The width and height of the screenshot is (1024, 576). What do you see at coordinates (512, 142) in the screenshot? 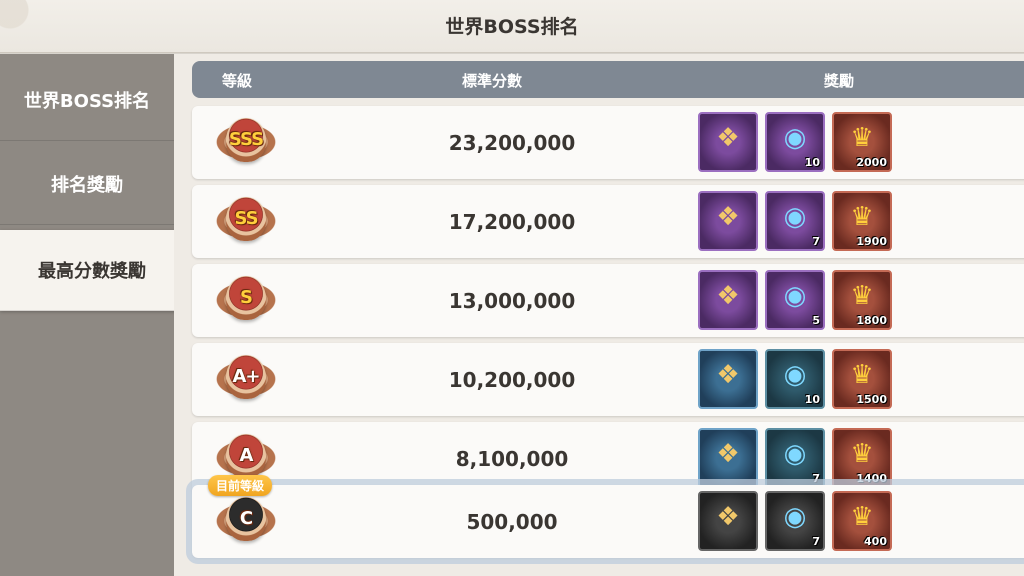
I see `score-value: 23,200,000` at bounding box center [512, 142].